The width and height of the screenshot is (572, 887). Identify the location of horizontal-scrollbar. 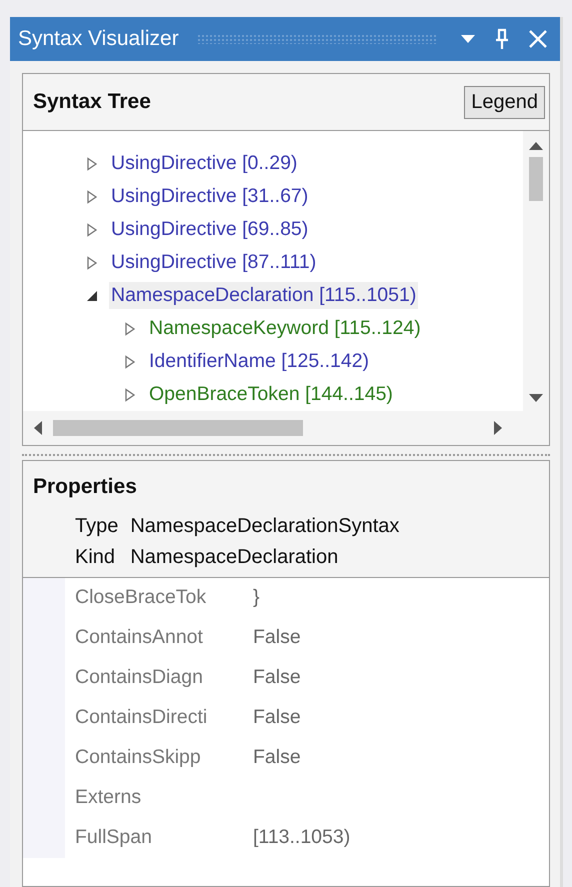
(286, 428).